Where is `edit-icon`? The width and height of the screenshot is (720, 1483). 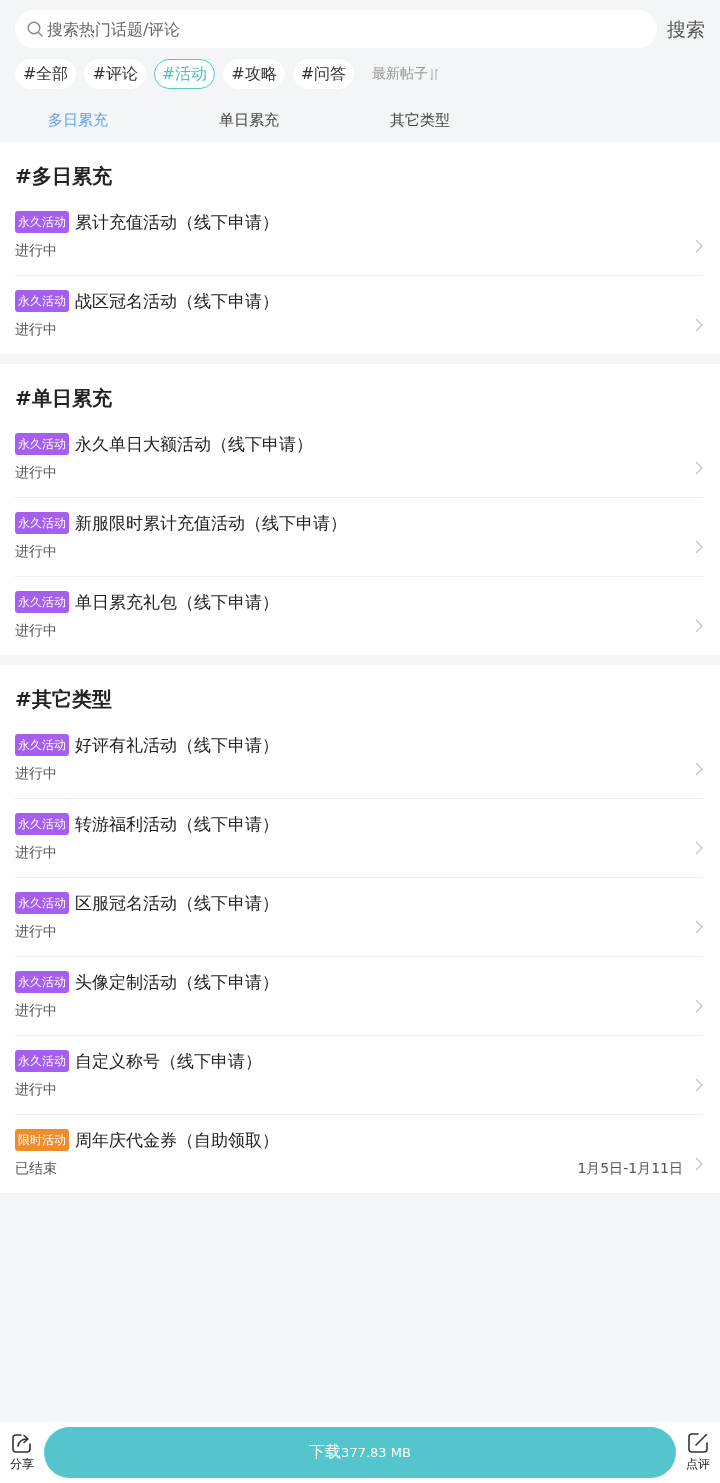
edit-icon is located at coordinates (698, 1442).